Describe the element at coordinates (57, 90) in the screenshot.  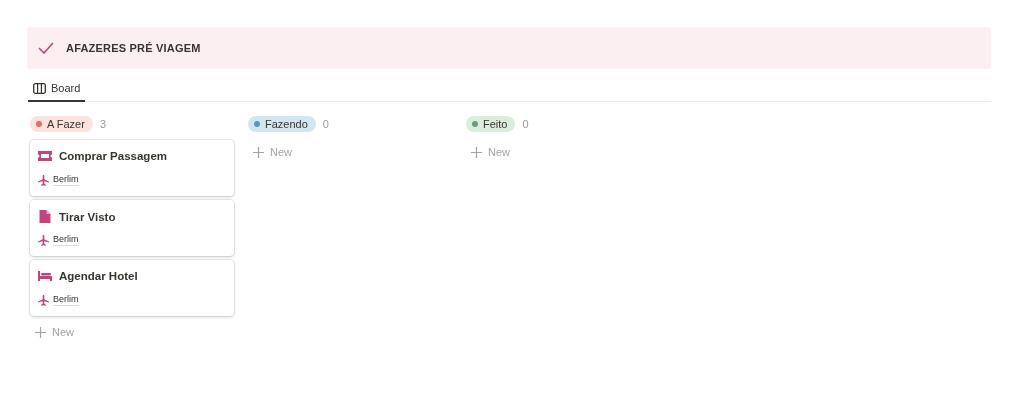
I see `board-tab: Board` at that location.